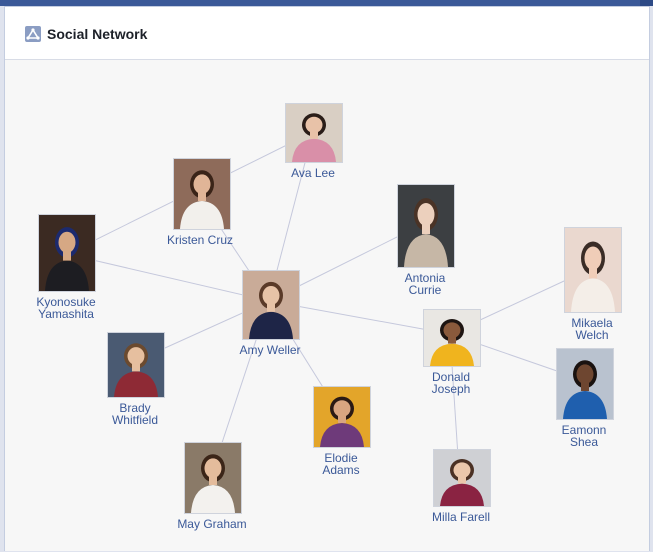 The image size is (653, 552). What do you see at coordinates (33, 34) in the screenshot?
I see `network-app-icon` at bounding box center [33, 34].